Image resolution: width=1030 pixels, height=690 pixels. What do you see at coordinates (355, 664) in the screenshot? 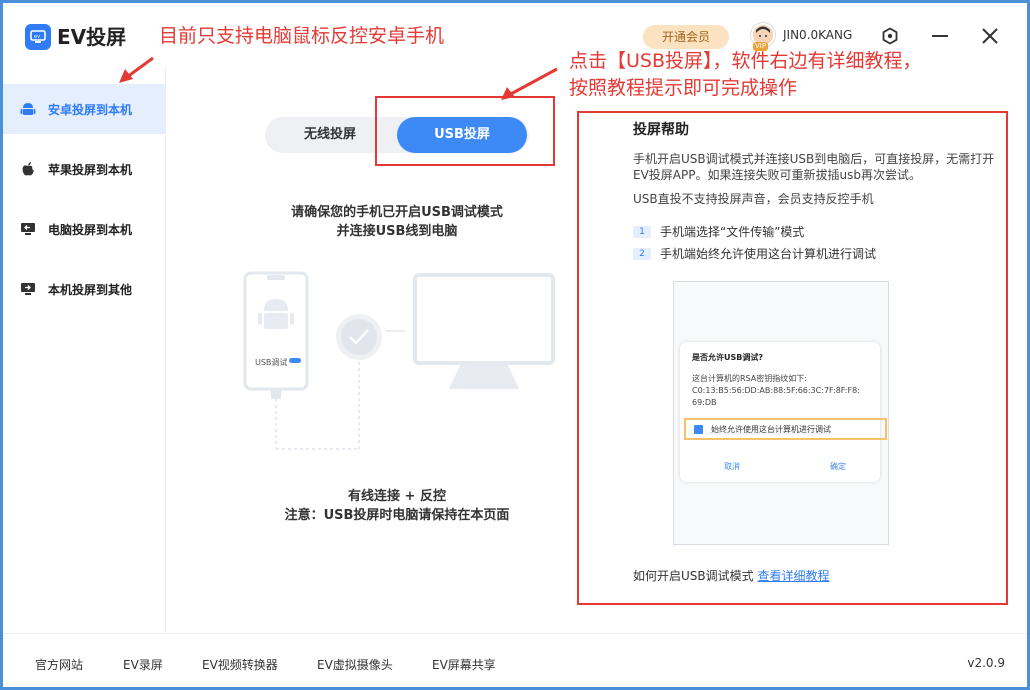
I see `footer-link-camera: EV虚拟摄像头` at bounding box center [355, 664].